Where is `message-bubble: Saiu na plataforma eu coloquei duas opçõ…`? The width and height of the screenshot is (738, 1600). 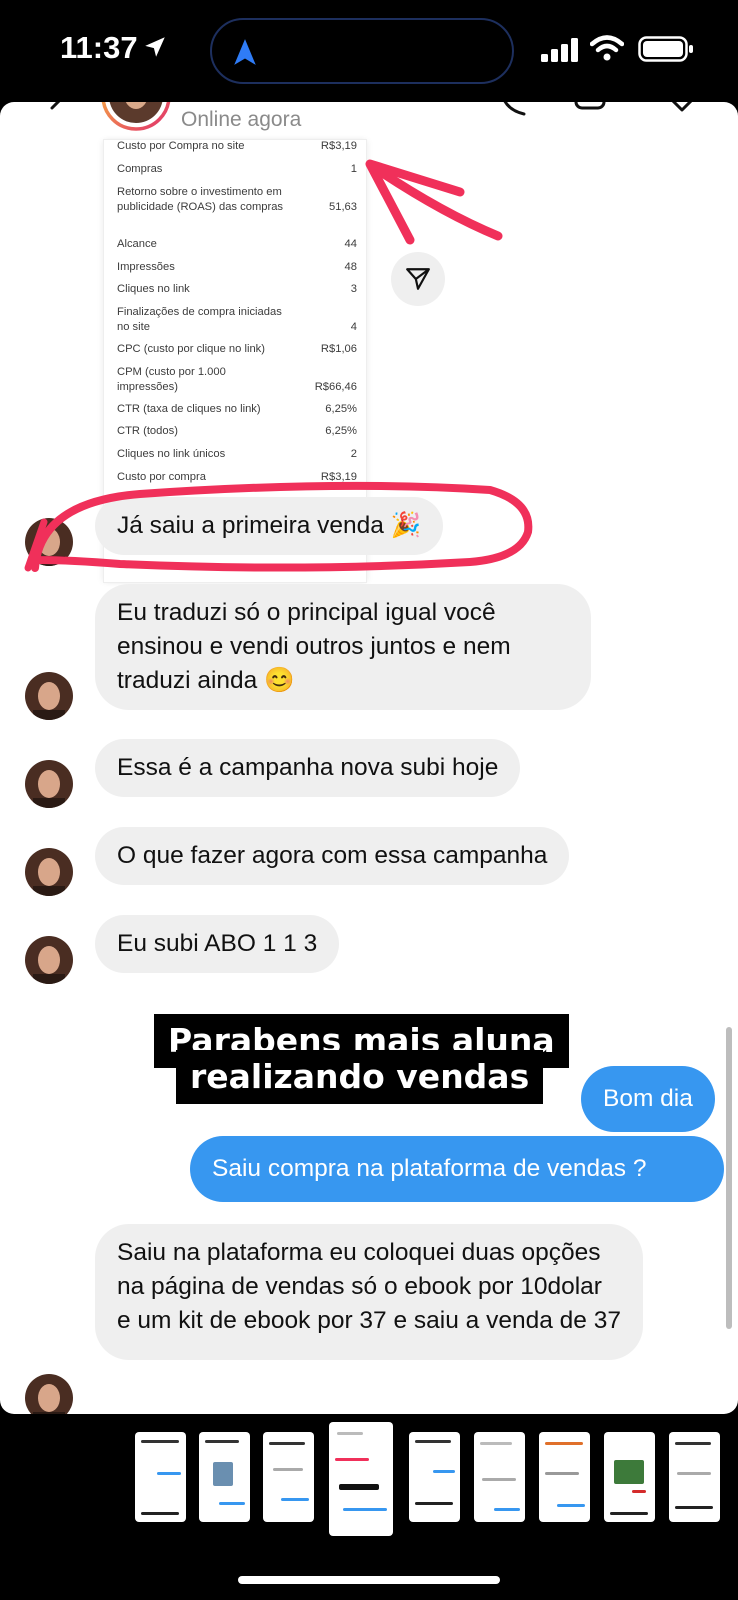
message-bubble: Saiu na plataforma eu coloquei duas opçõ… is located at coordinates (369, 1292).